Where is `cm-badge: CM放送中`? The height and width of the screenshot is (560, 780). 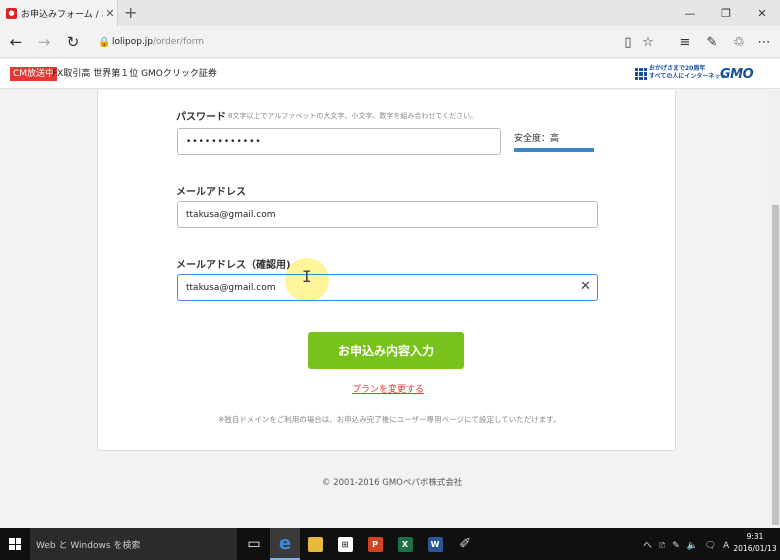
cm-badge: CM放送中 is located at coordinates (34, 74).